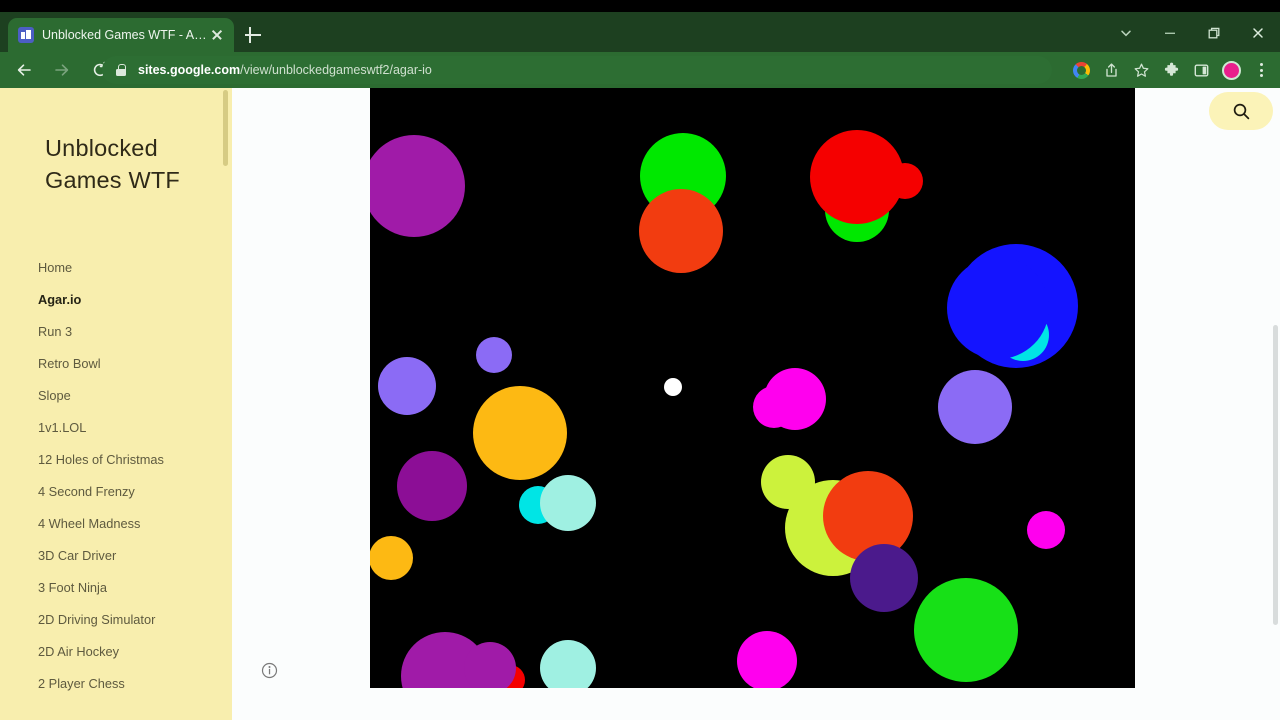 Image resolution: width=1280 pixels, height=720 pixels. I want to click on nav-item-12-holes-of-christmas: 12 Holes of Christmas, so click(133, 460).